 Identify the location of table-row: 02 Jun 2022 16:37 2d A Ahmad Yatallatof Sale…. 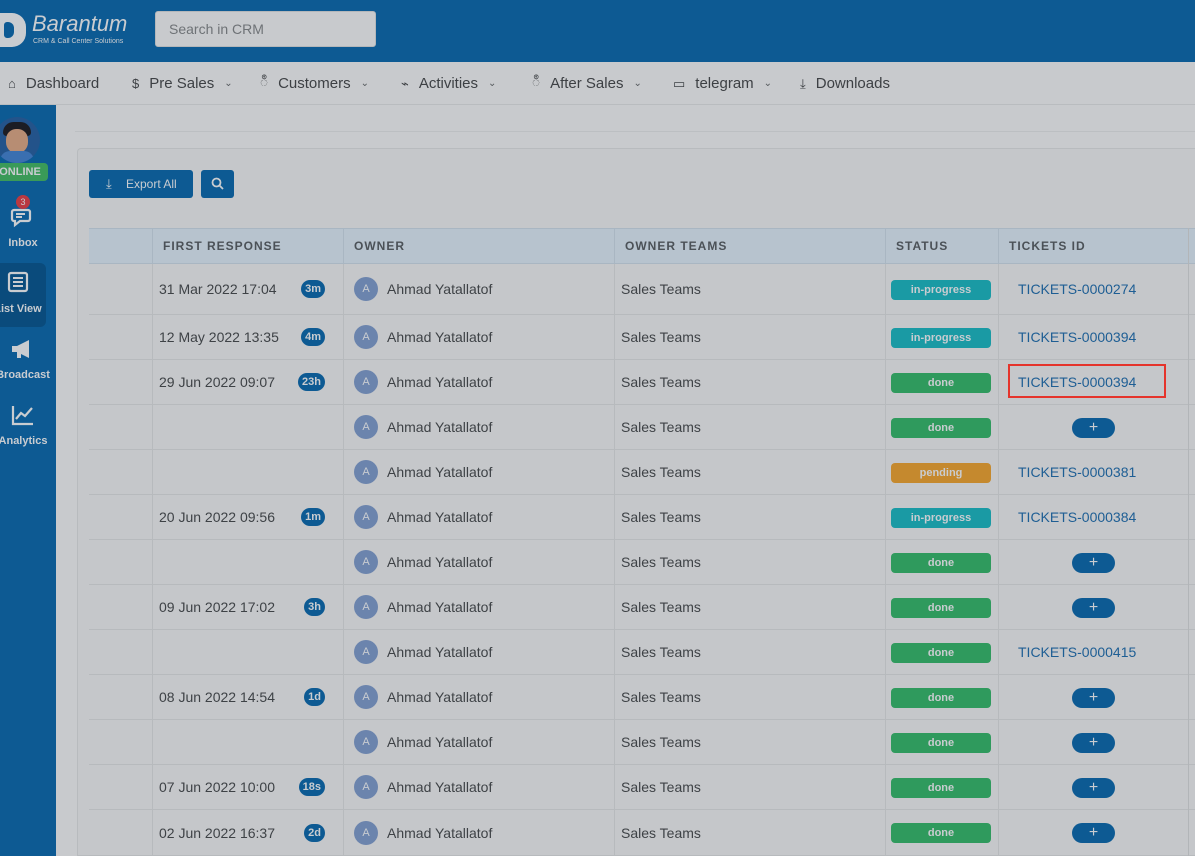
(642, 833).